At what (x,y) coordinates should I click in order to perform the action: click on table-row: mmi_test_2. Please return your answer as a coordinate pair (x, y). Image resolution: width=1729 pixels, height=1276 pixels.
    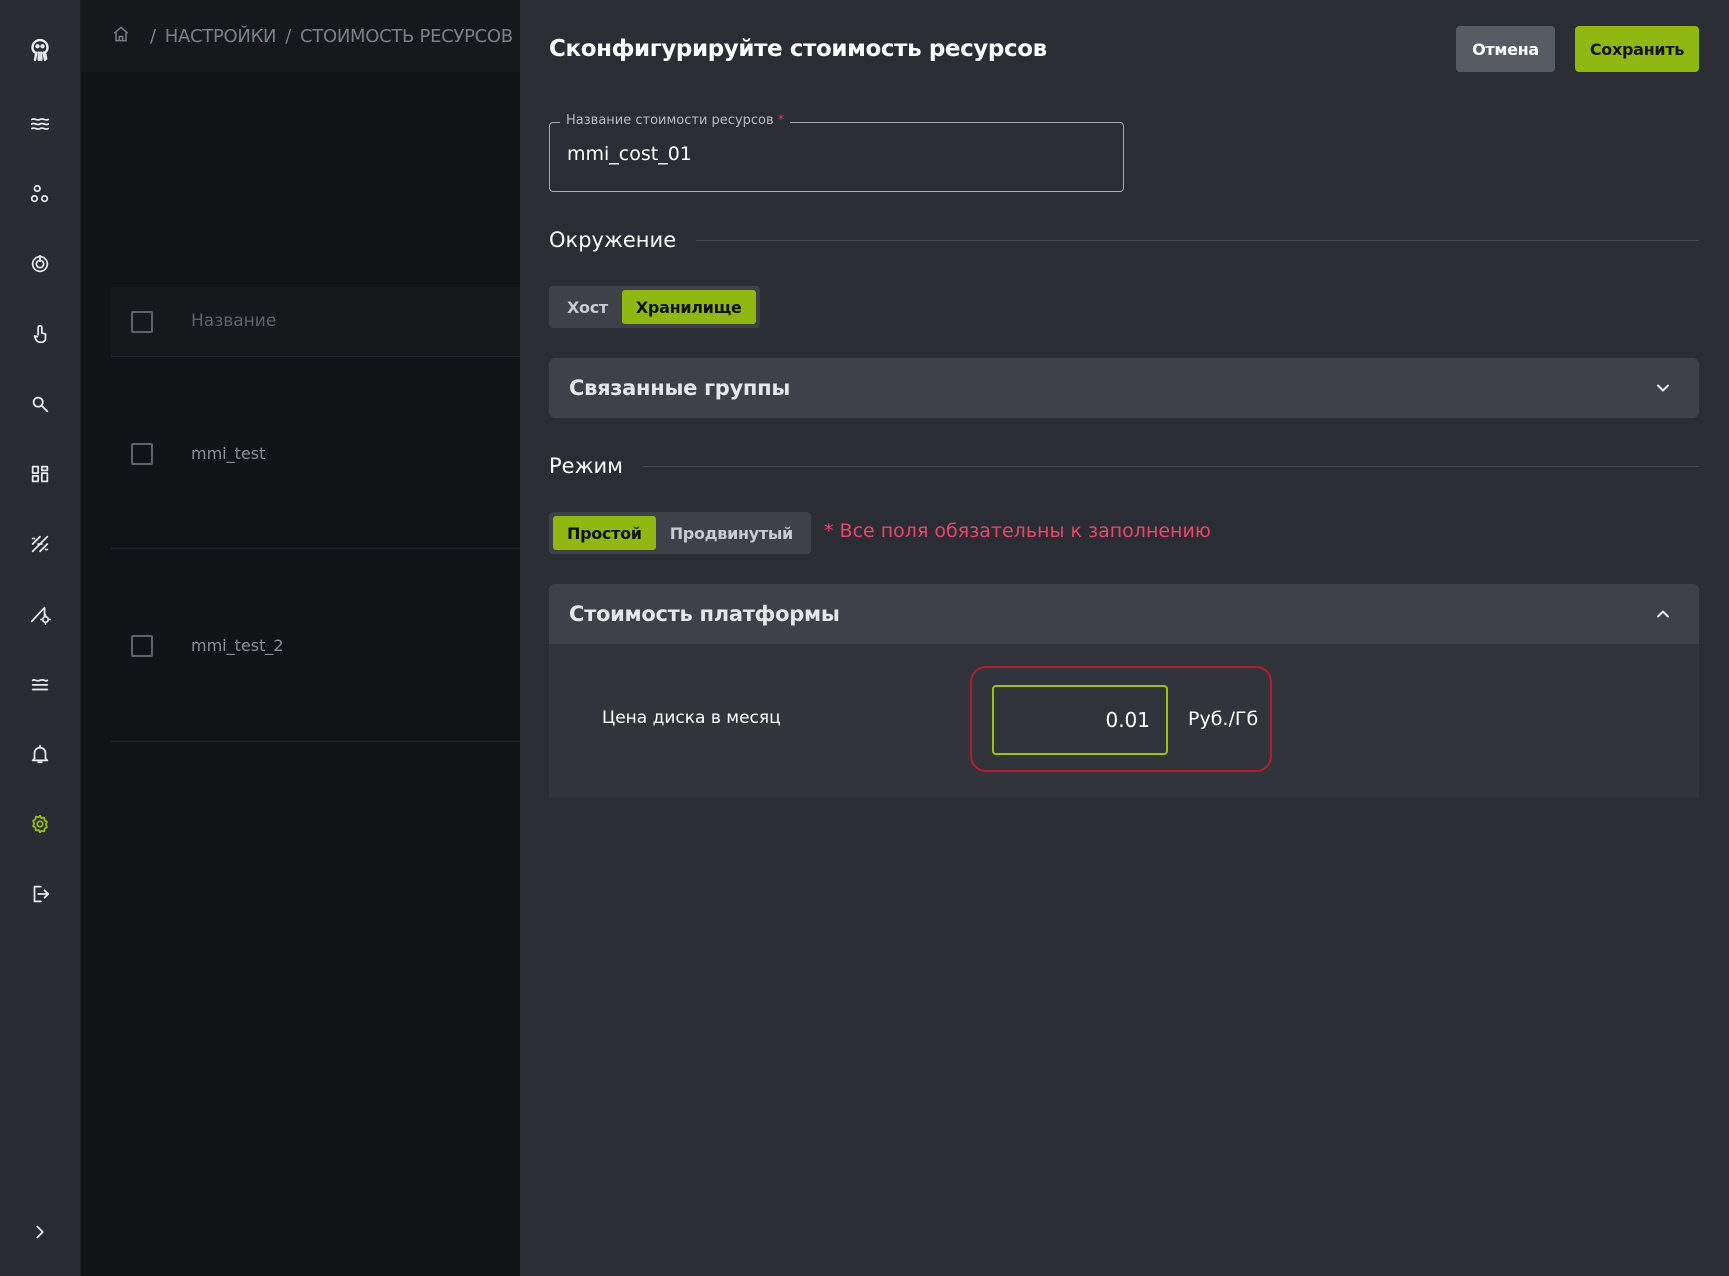
    Looking at the image, I should click on (315, 646).